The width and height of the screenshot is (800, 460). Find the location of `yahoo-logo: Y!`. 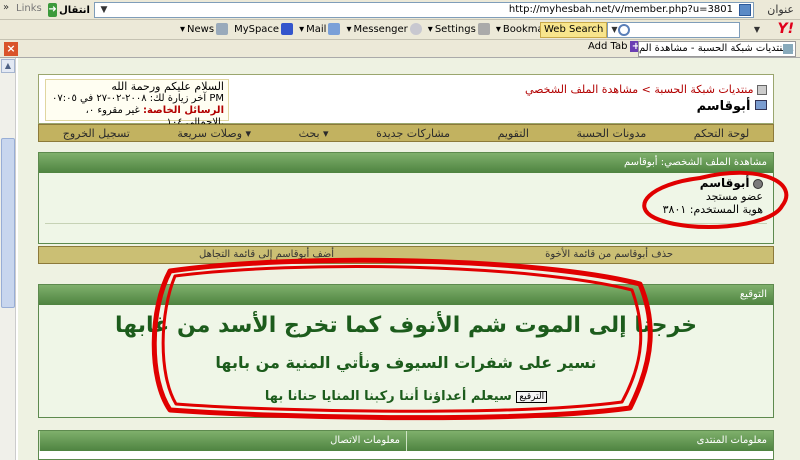

yahoo-logo: Y! is located at coordinates (785, 29).